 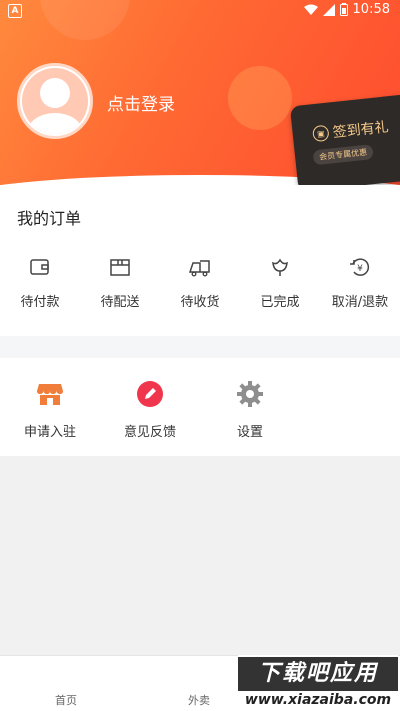 I want to click on status-bar: A 10:58, so click(x=200, y=11).